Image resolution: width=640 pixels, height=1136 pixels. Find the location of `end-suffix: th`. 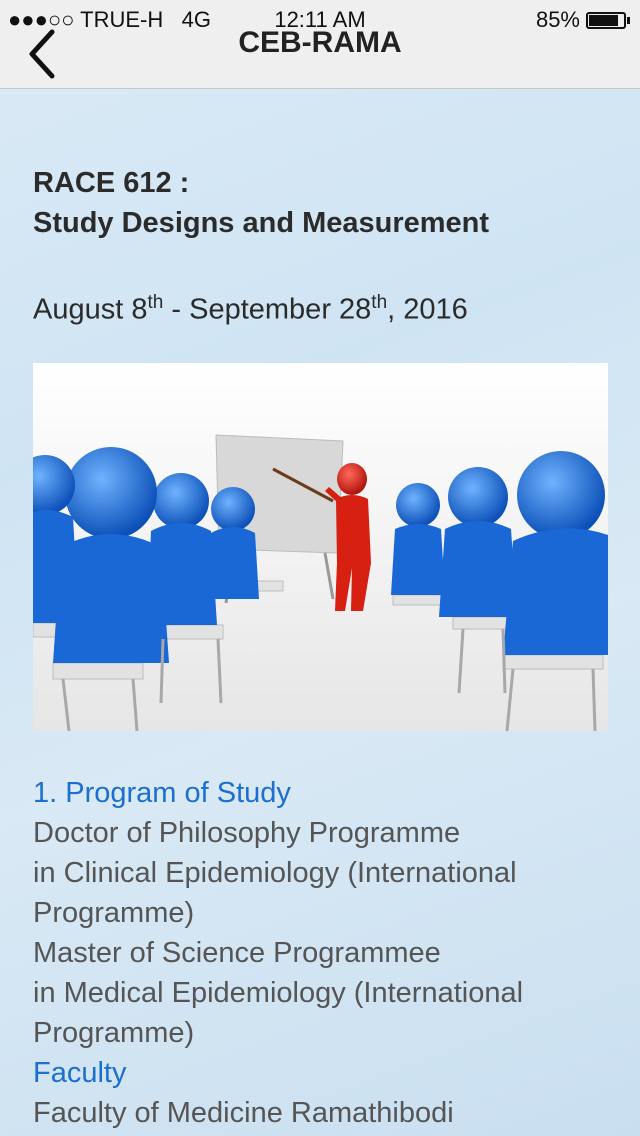

end-suffix: th is located at coordinates (379, 302).